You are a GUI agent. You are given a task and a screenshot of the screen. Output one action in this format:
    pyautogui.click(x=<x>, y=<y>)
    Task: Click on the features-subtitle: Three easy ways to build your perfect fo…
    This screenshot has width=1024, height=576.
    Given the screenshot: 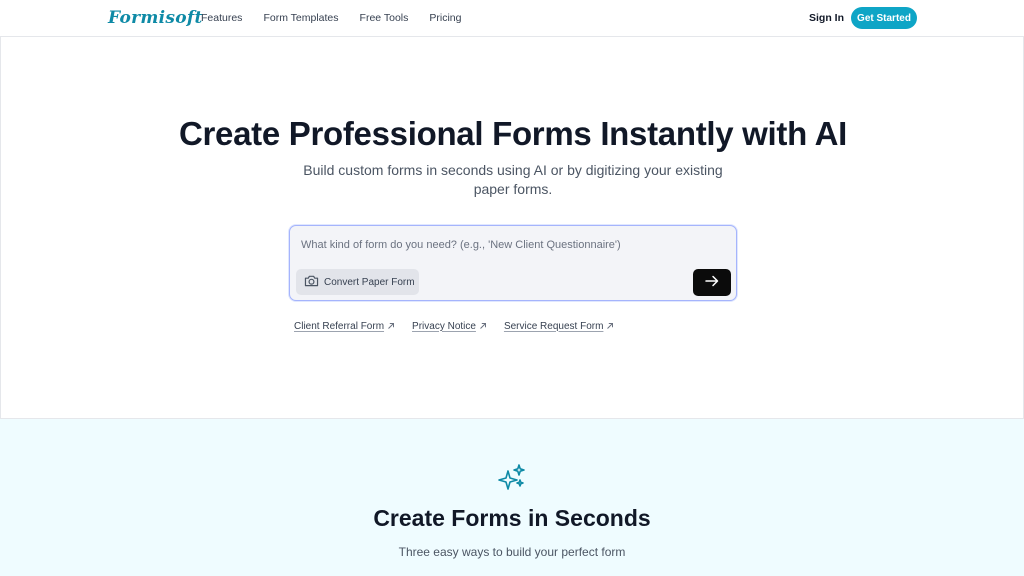 What is the action you would take?
    pyautogui.click(x=512, y=552)
    